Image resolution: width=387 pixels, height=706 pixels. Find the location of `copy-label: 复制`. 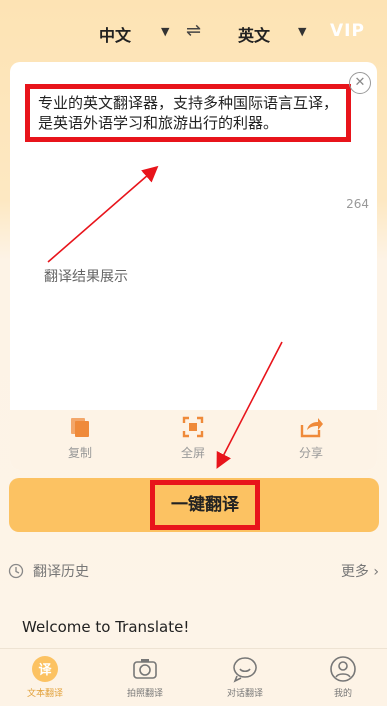

copy-label: 复制 is located at coordinates (79, 453).